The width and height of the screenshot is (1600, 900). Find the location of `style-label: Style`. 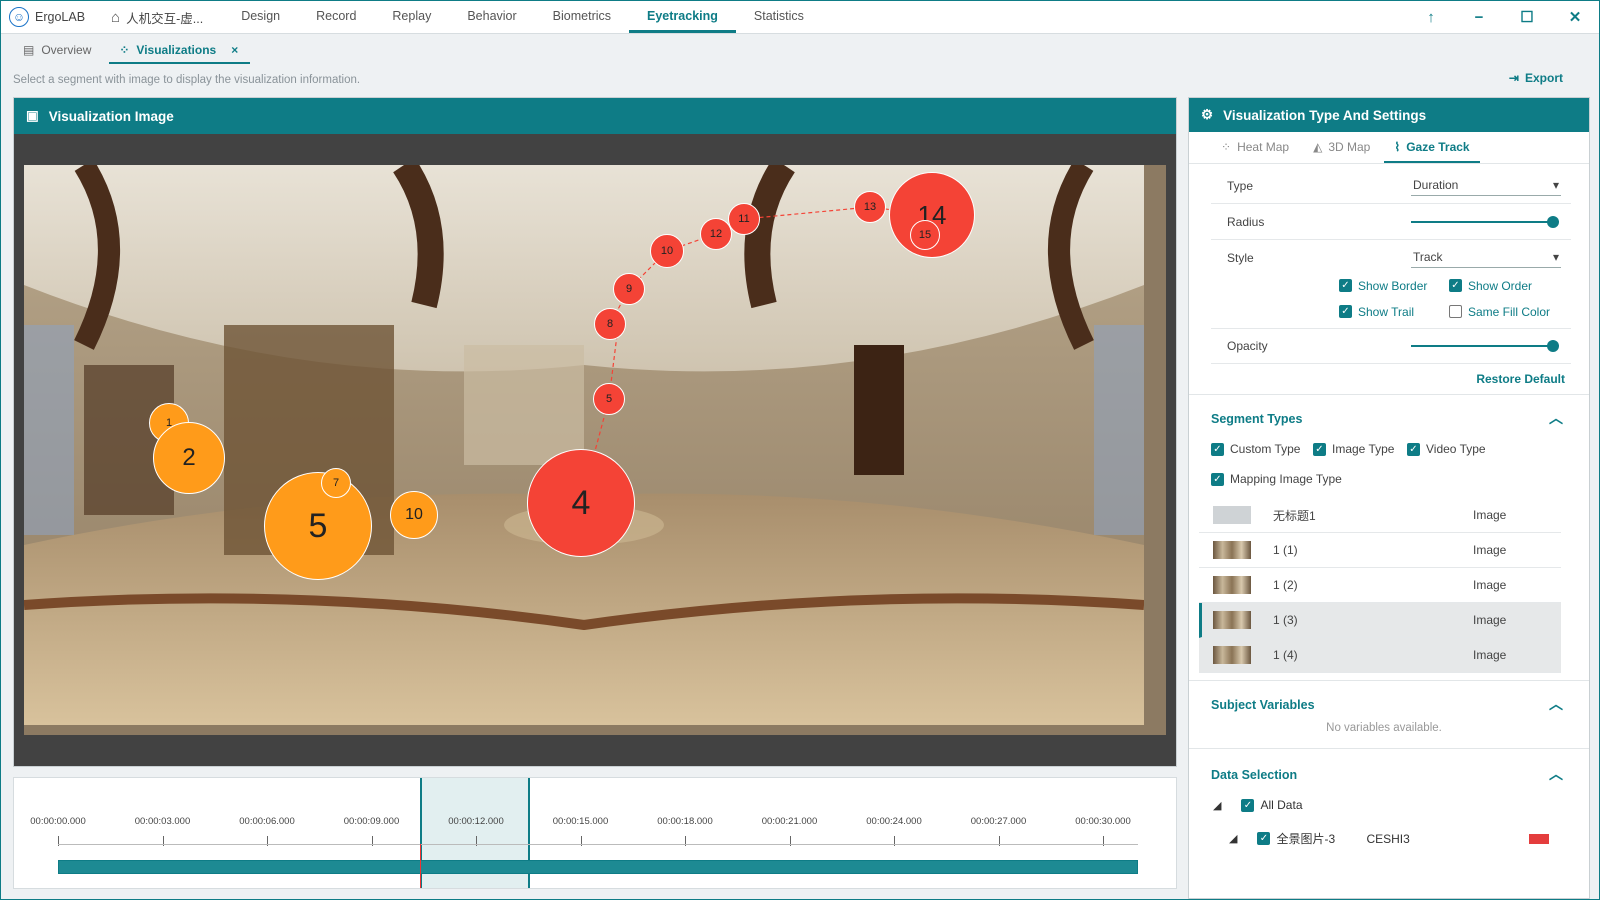

style-label: Style is located at coordinates (1240, 258).